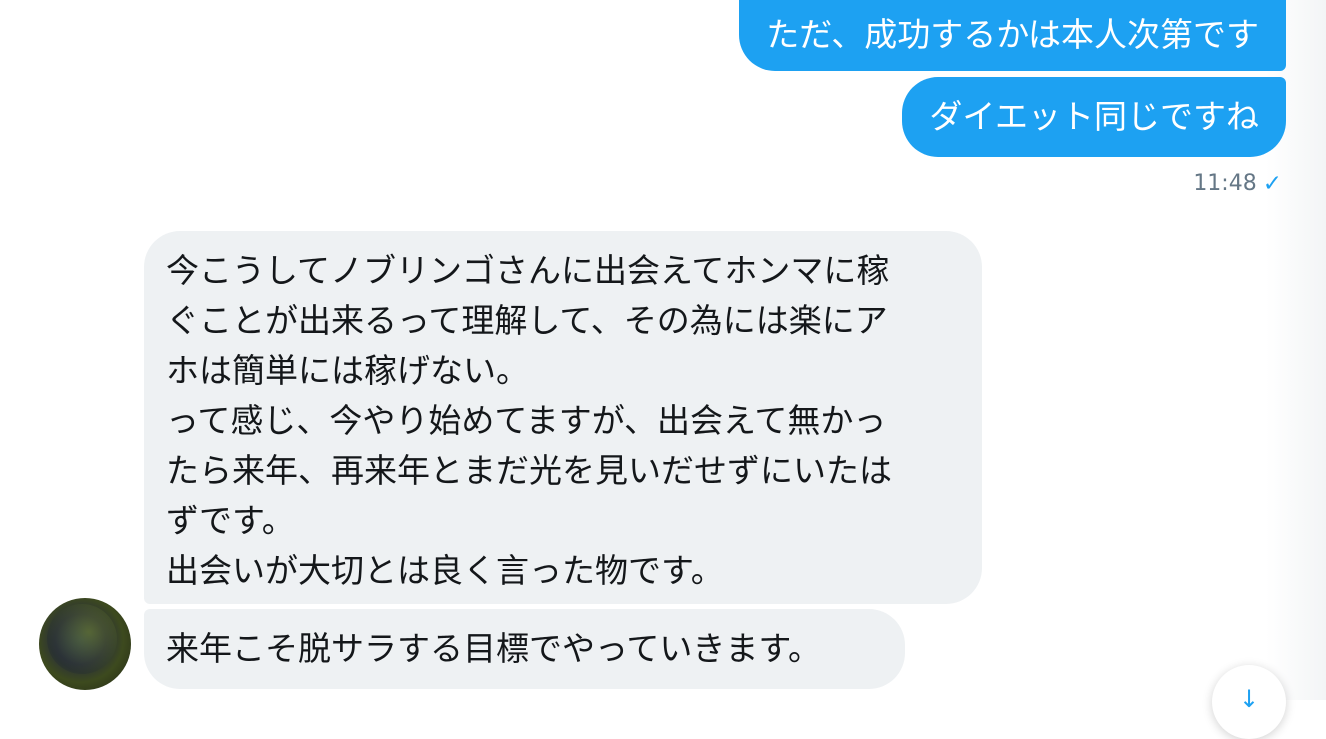  Describe the element at coordinates (1094, 117) in the screenshot. I see `outgoing-message: ダイエット同じですね` at that location.